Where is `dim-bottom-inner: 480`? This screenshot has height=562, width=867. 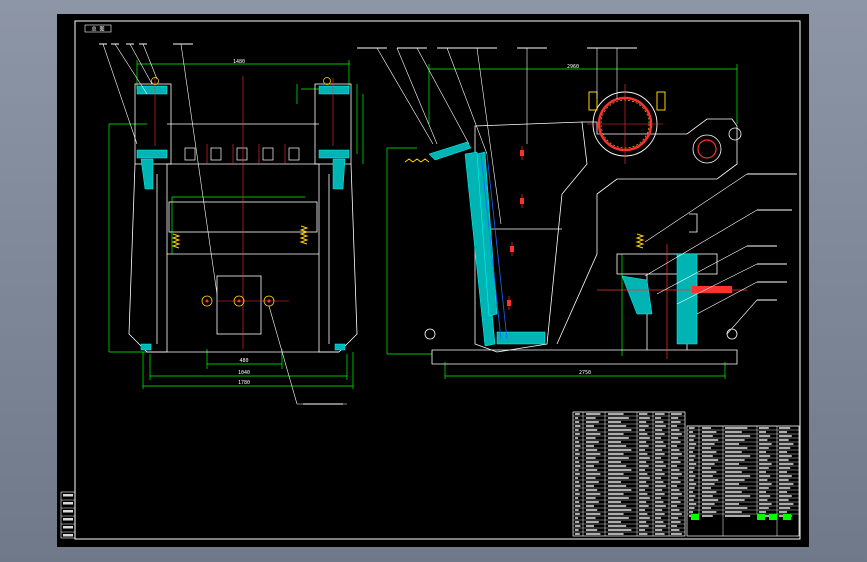 dim-bottom-inner: 480 is located at coordinates (243, 361).